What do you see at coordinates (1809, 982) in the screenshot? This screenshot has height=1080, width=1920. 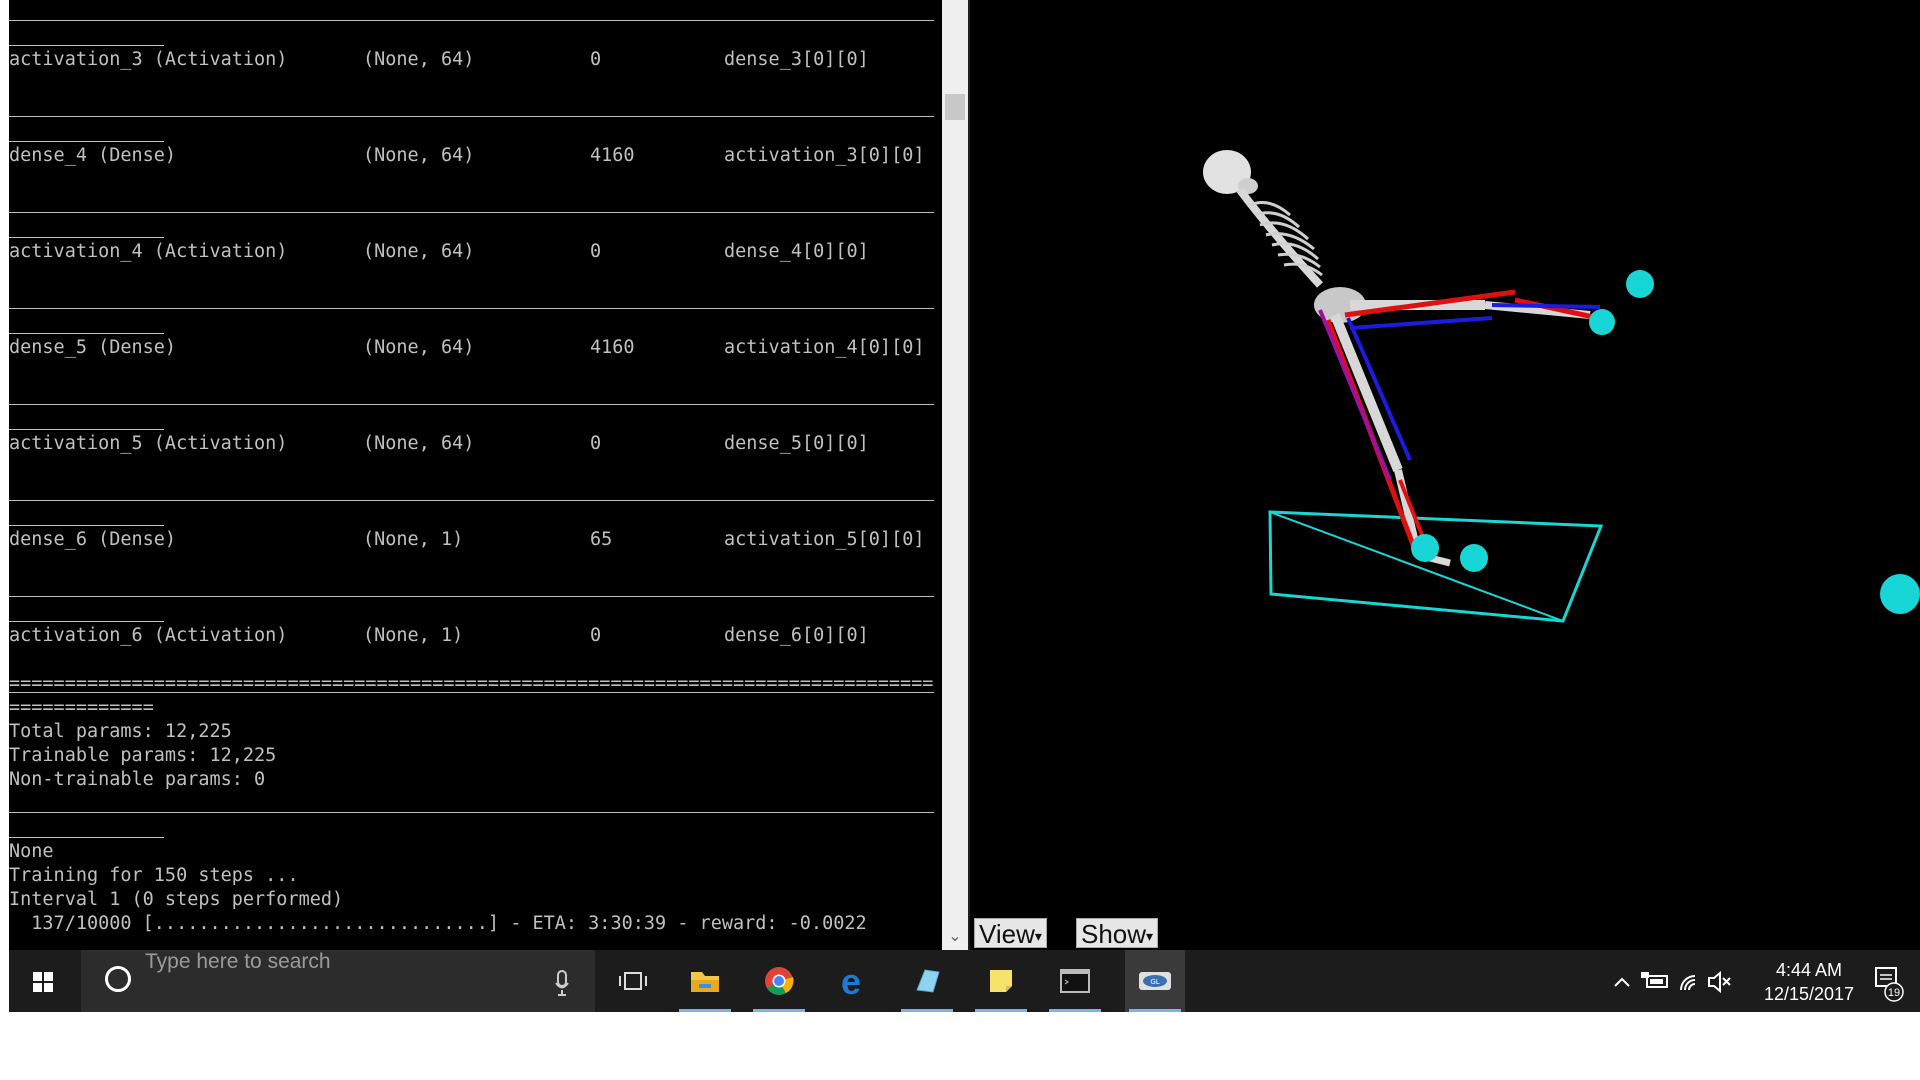 I see `taskbar-clock: 4:44 AM 12/15/2017` at bounding box center [1809, 982].